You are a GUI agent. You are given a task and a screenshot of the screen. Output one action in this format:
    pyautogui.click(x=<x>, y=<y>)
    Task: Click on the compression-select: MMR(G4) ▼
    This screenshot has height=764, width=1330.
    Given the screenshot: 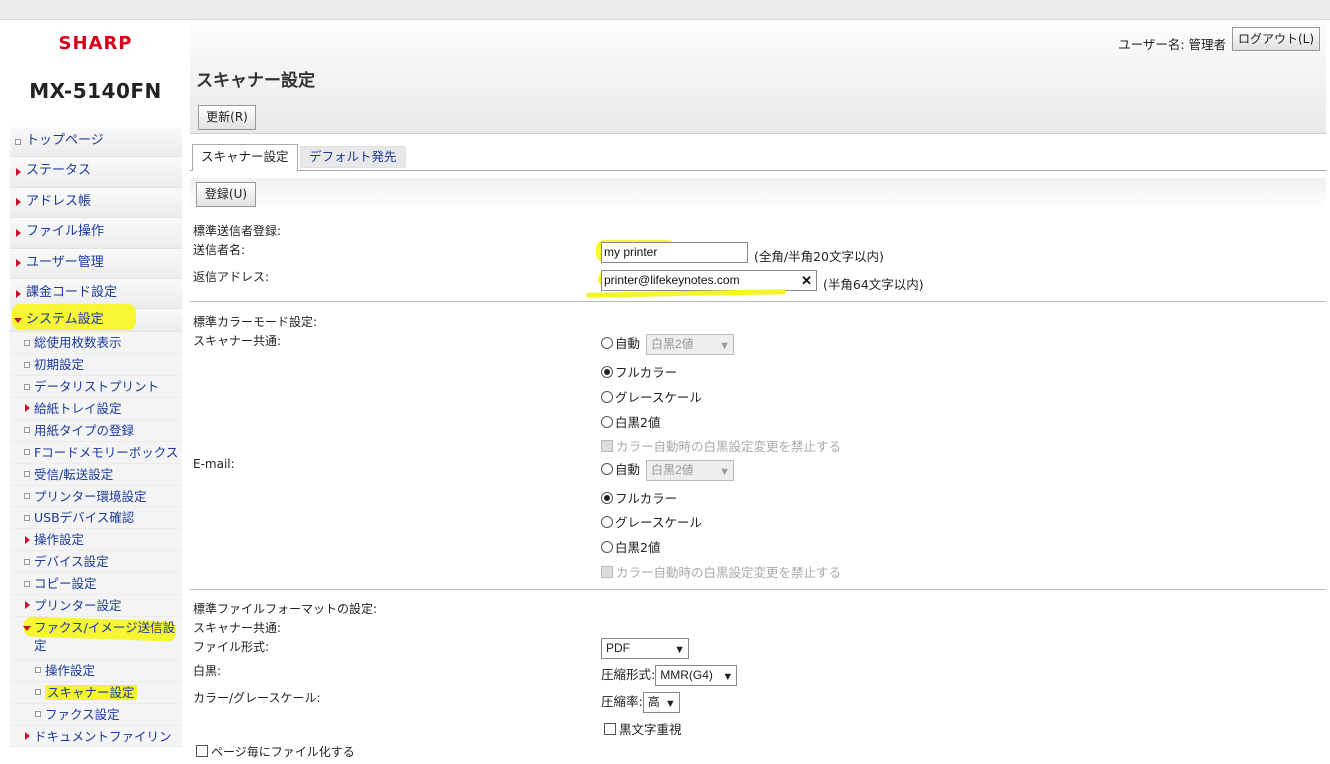 What is the action you would take?
    pyautogui.click(x=696, y=675)
    